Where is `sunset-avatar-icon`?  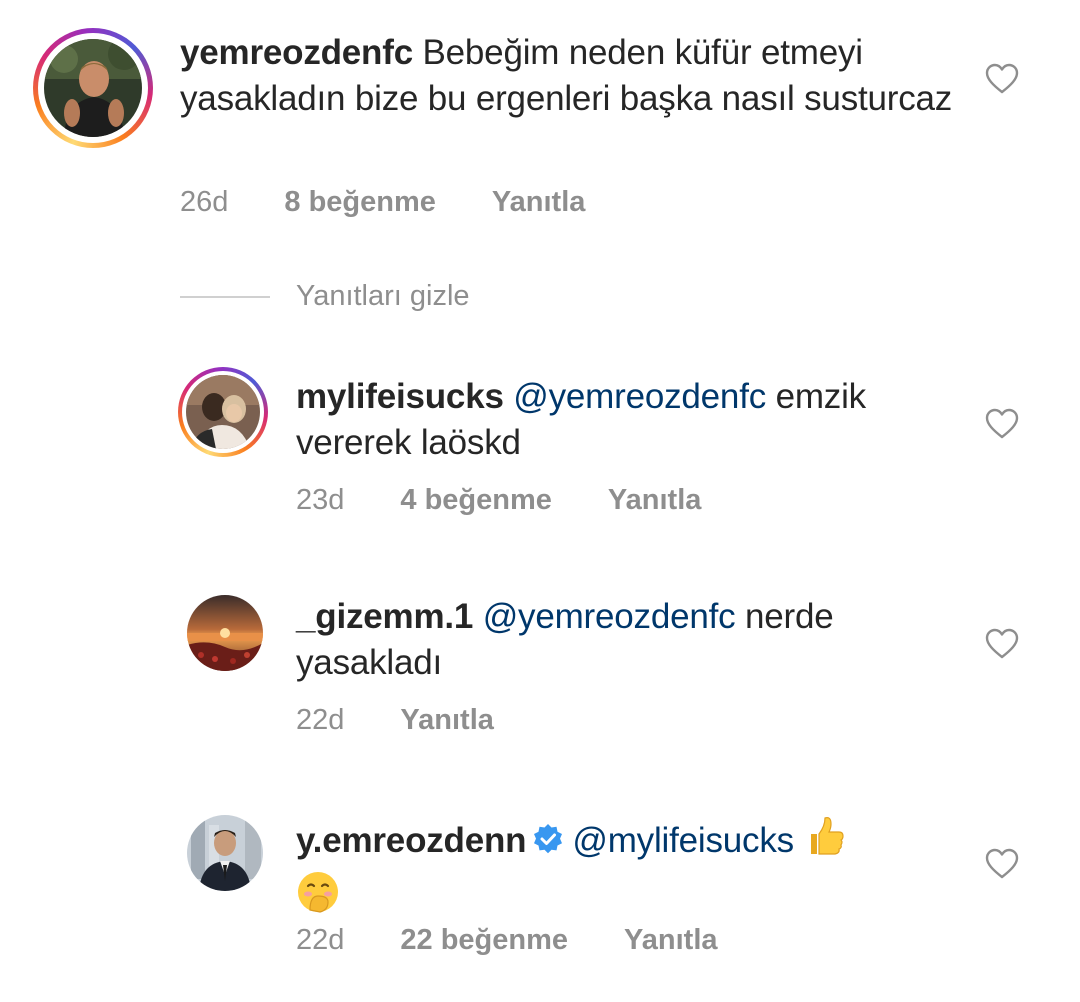
sunset-avatar-icon is located at coordinates (225, 633).